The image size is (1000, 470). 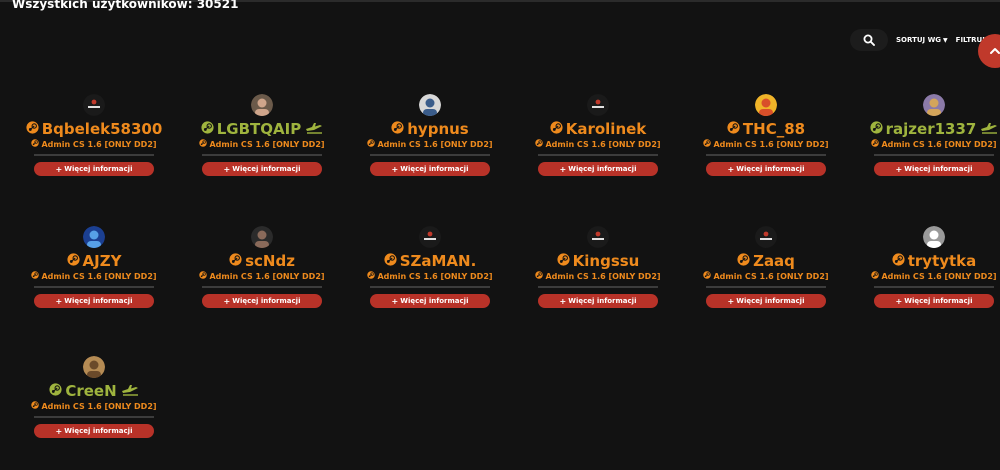 I want to click on username: scNdz, so click(x=270, y=261).